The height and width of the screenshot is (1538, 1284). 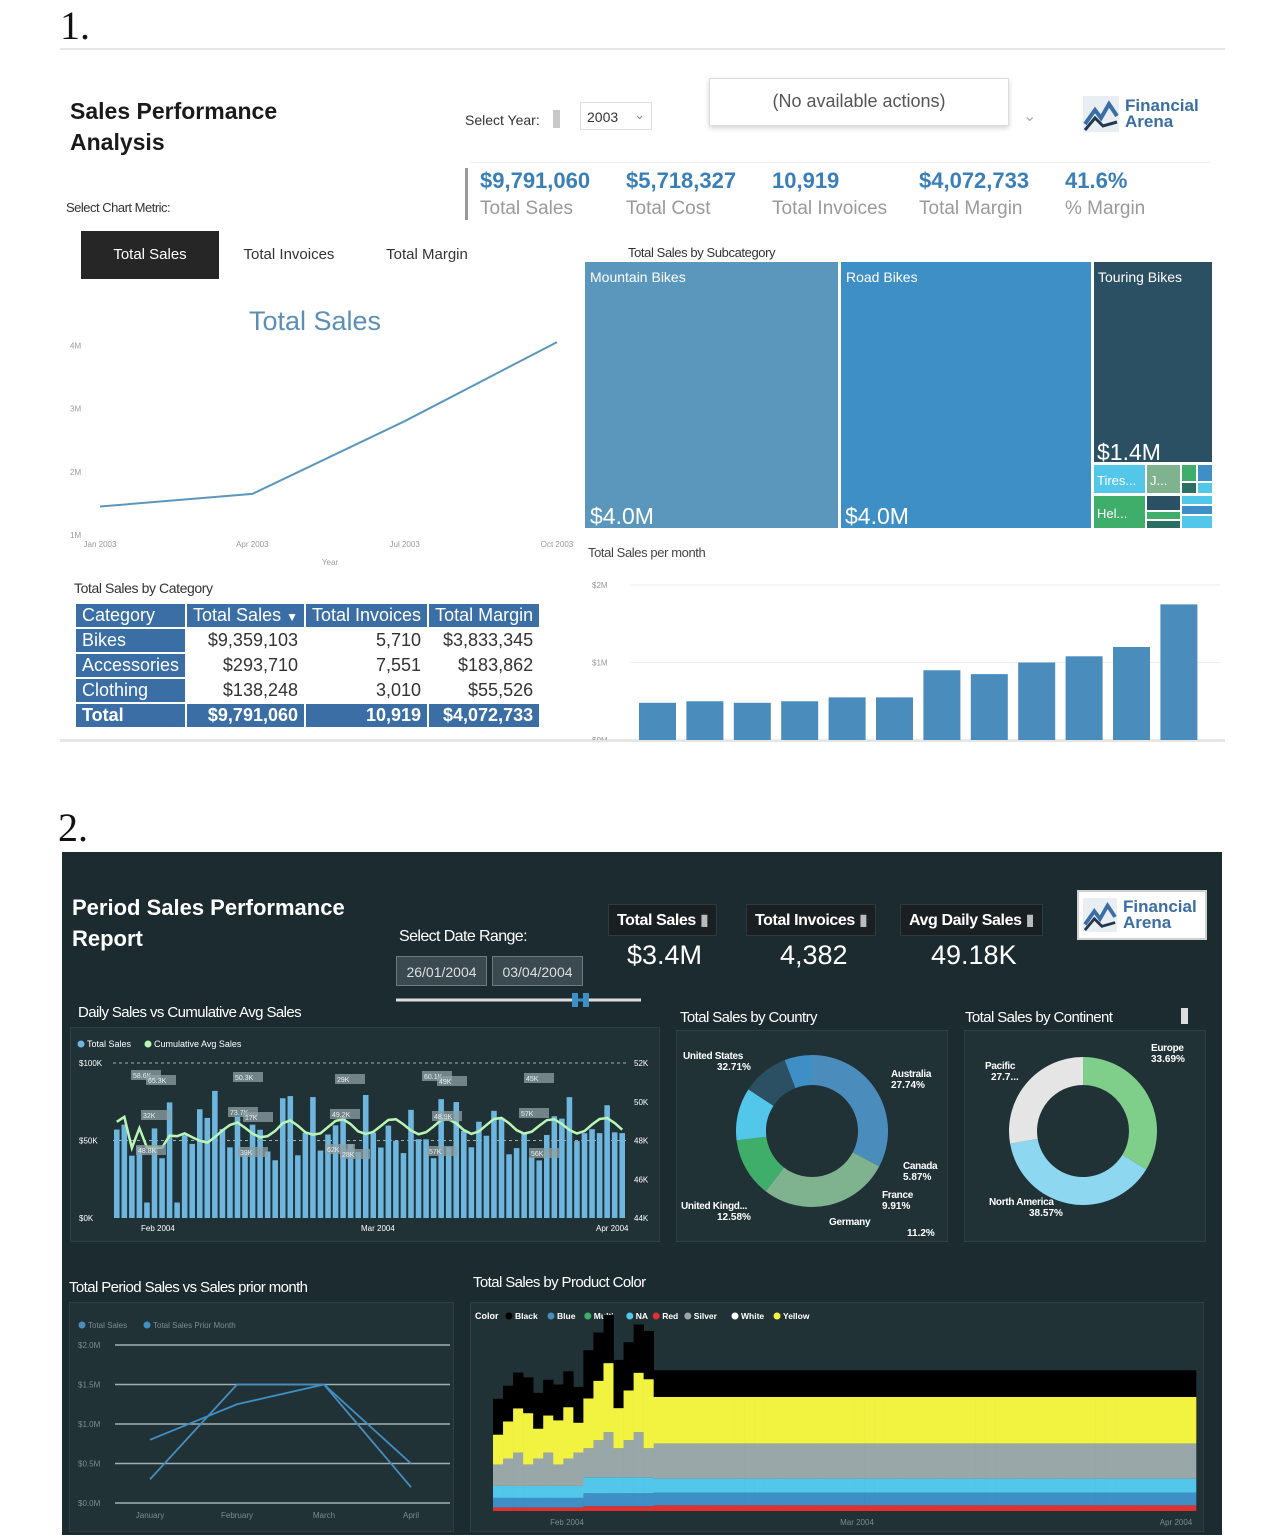 I want to click on date-range-label: Select Date Range:, so click(x=463, y=936).